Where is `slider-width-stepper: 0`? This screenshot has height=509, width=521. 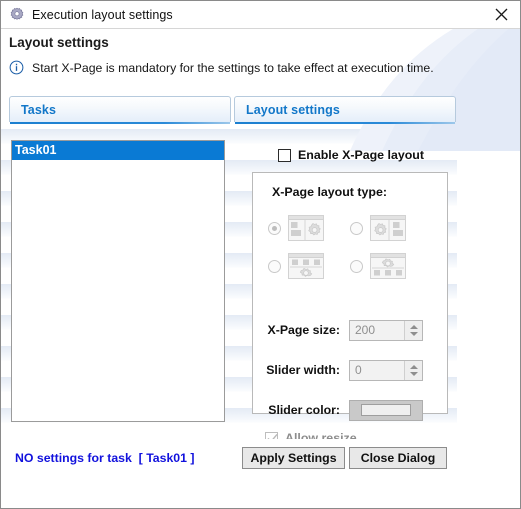
slider-width-stepper: 0 is located at coordinates (386, 370).